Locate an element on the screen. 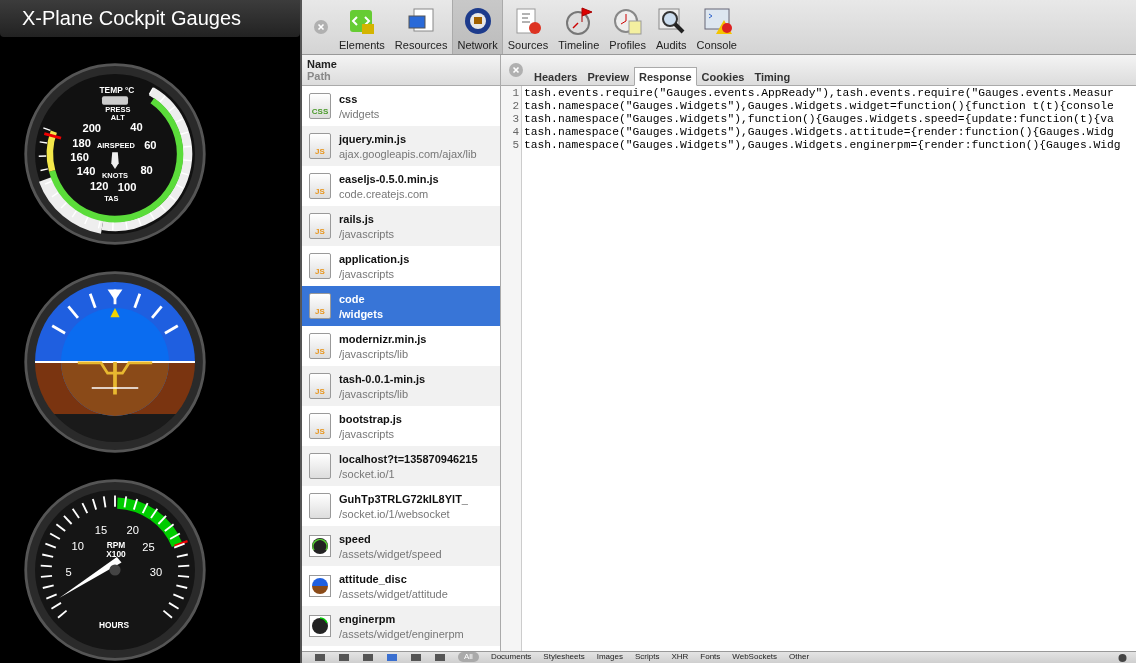  request-row: speed /assets/widget/speed is located at coordinates (401, 546).